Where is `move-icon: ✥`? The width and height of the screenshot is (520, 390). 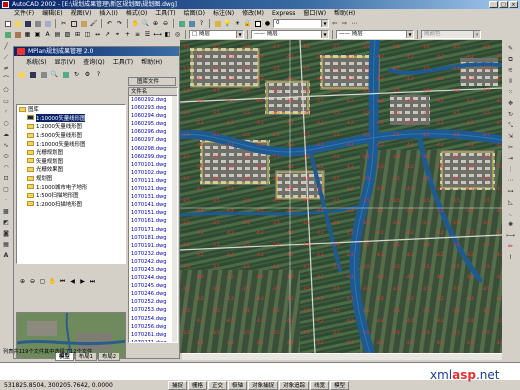
move-icon: ✥ is located at coordinates (510, 103).